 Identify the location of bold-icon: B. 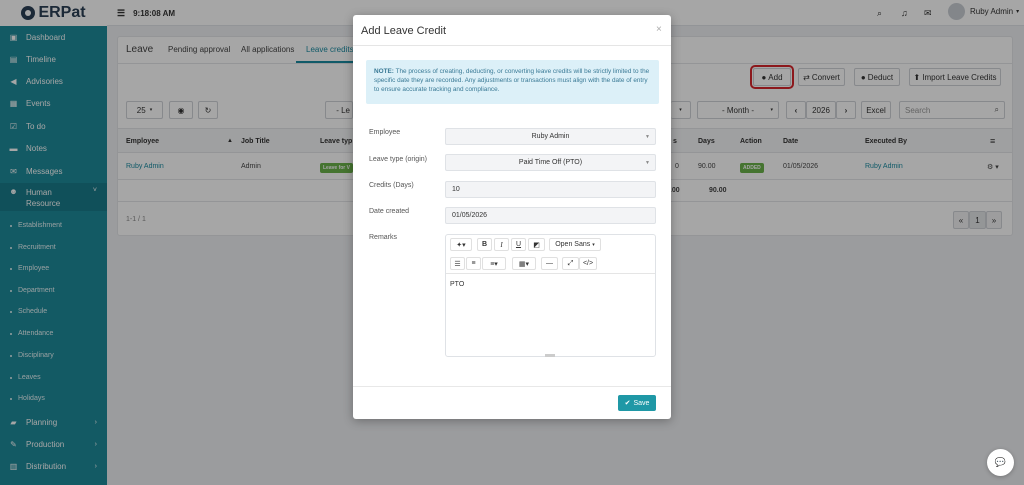
(484, 244).